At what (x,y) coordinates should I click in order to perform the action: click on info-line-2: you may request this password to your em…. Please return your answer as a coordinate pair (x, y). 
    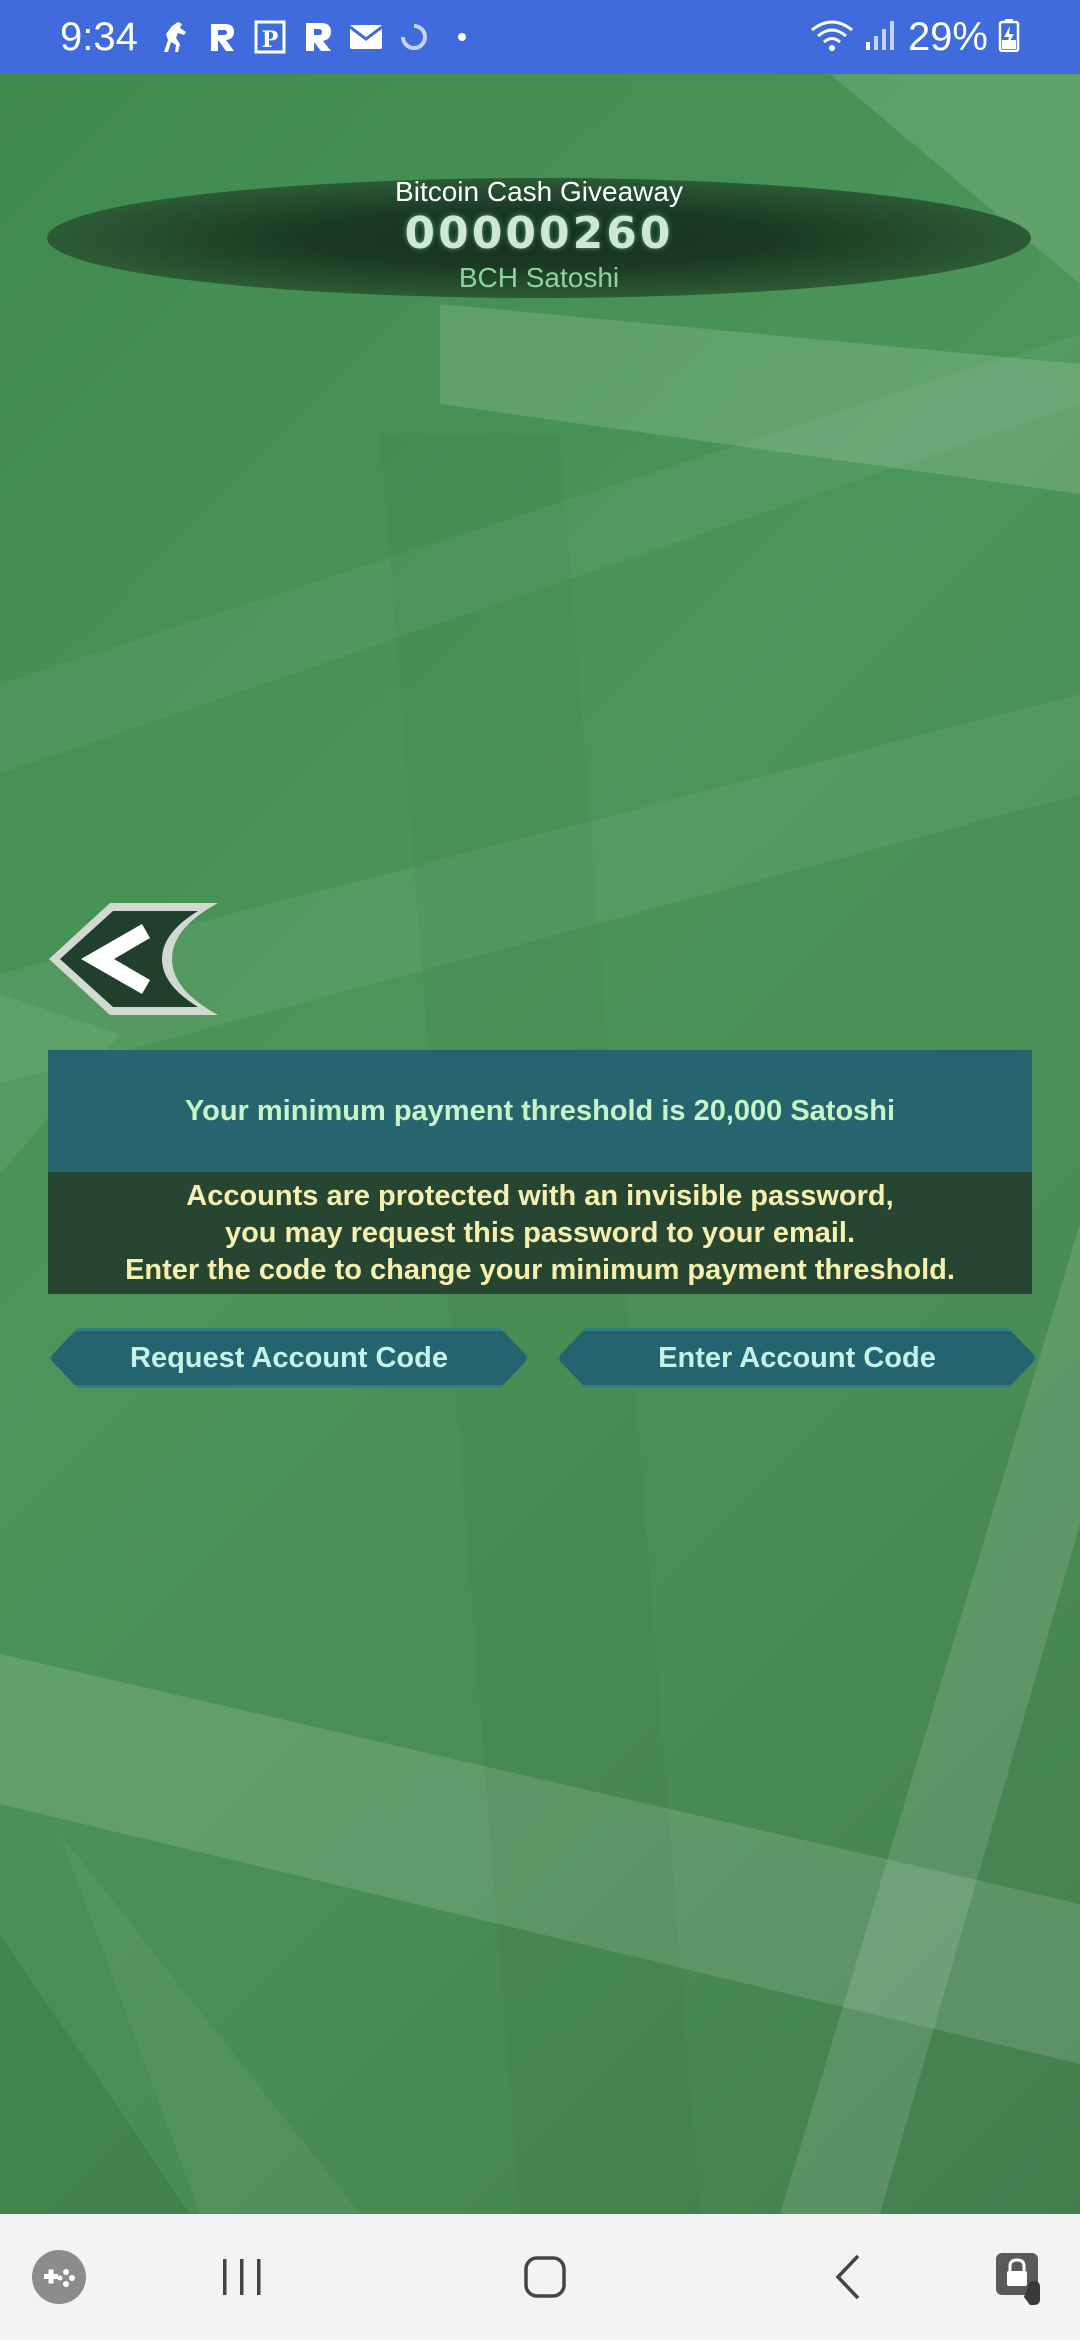
    Looking at the image, I should click on (540, 1232).